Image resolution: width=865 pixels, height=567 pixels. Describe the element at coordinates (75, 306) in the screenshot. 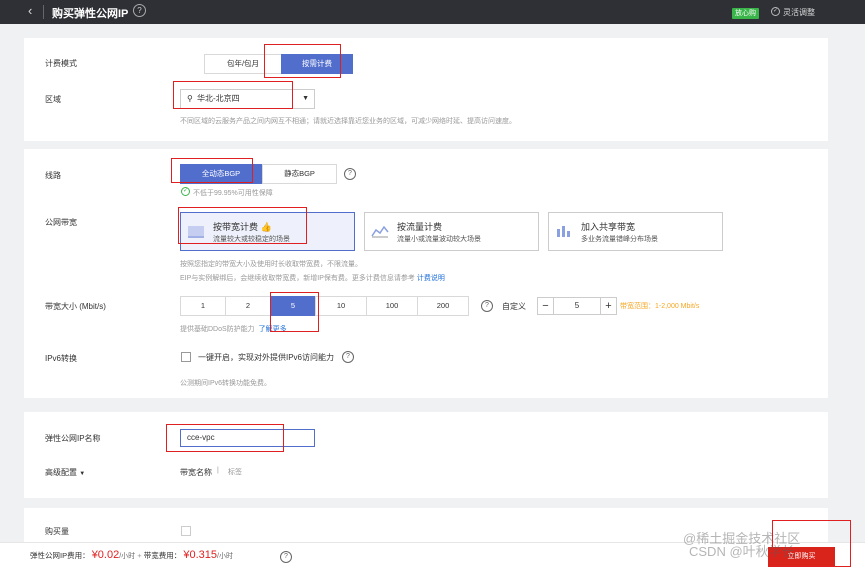

I see `bandwidth-size-label: 带宽大小 (Mbit/s)` at that location.